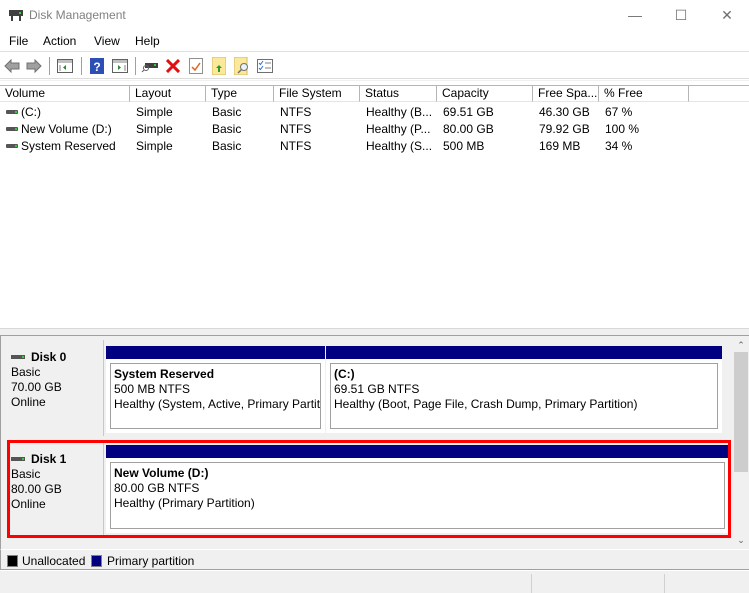  I want to click on window-title: Disk Management, so click(77, 15).